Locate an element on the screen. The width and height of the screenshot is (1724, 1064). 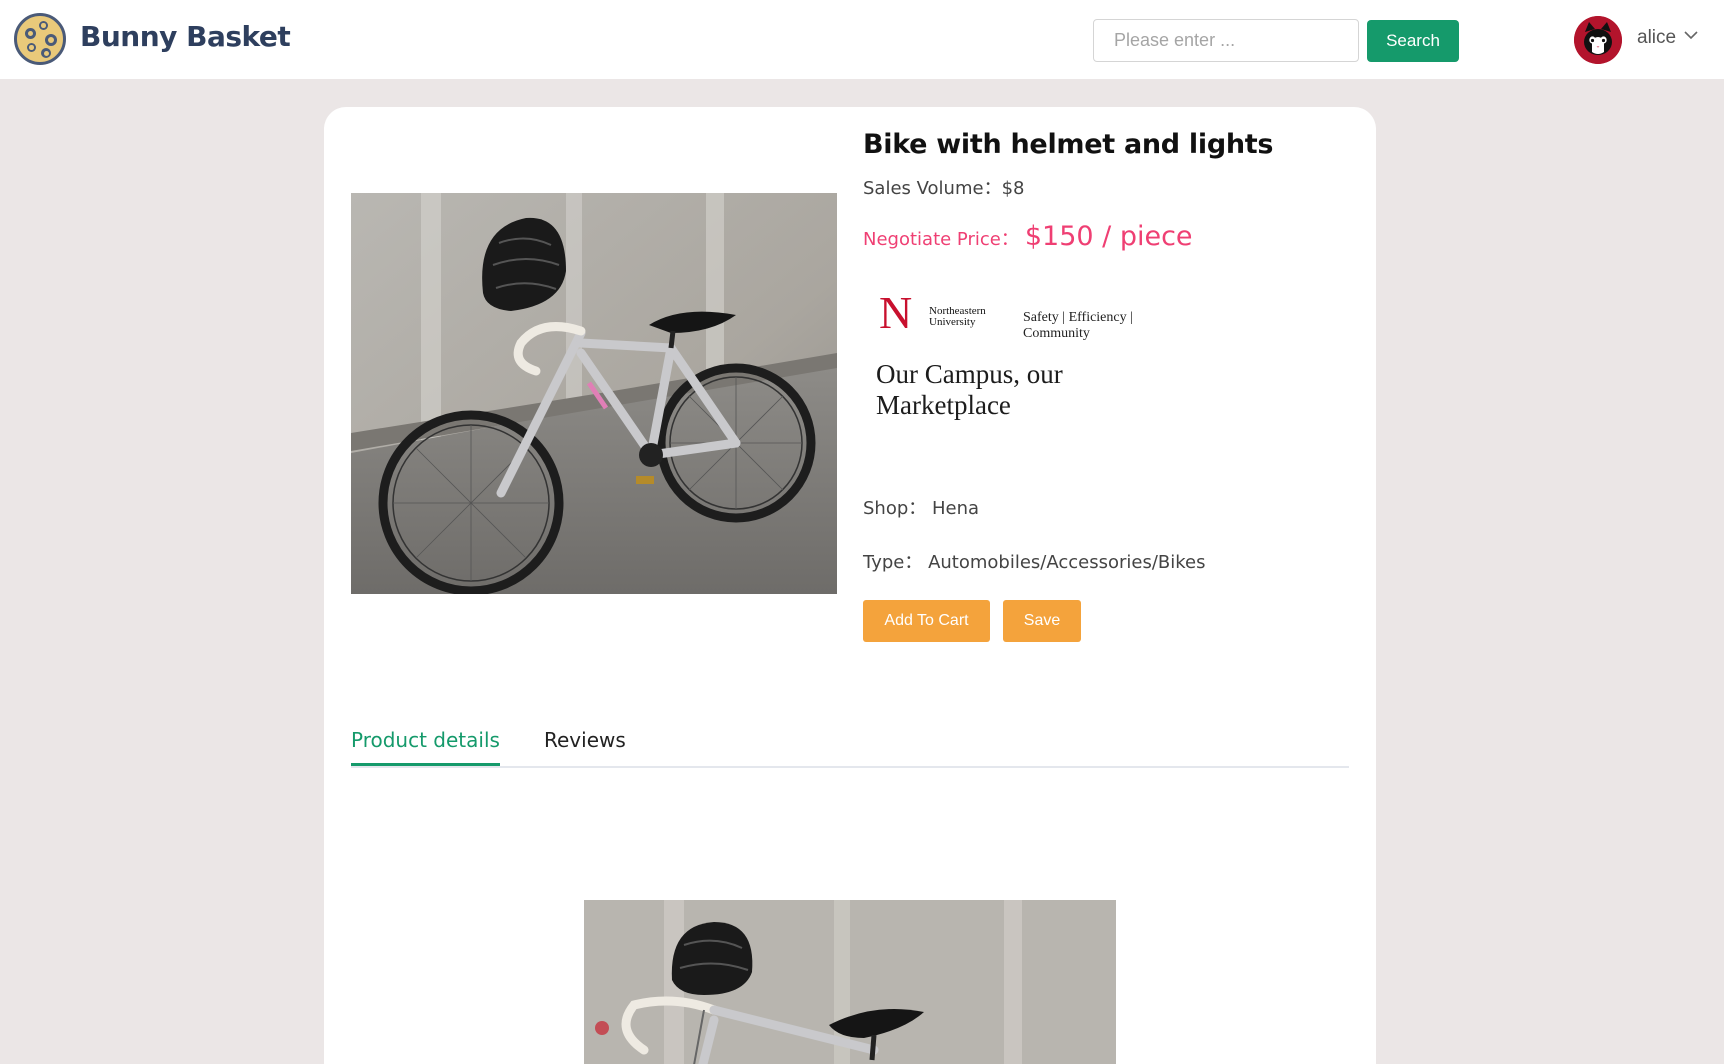
product-tabs: Product details Reviews is located at coordinates (850, 742).